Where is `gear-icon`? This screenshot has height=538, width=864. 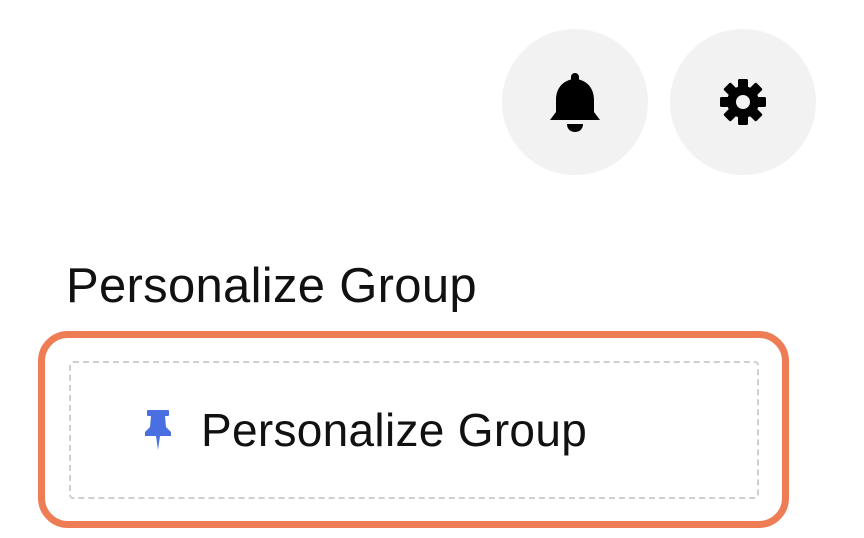
gear-icon is located at coordinates (743, 102).